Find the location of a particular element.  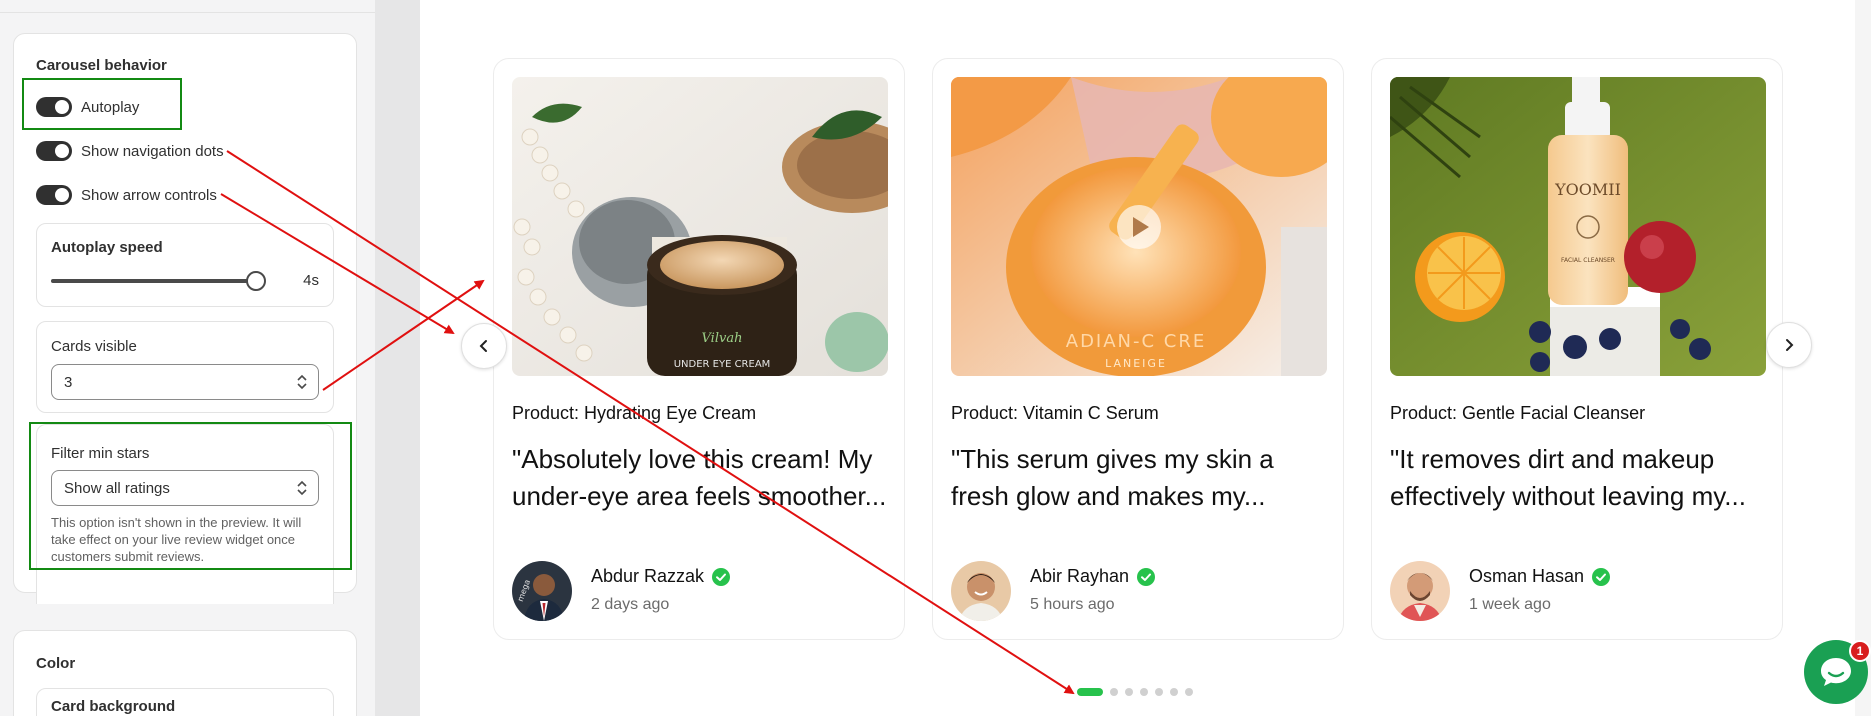

review-time: 2 days ago is located at coordinates (630, 604).